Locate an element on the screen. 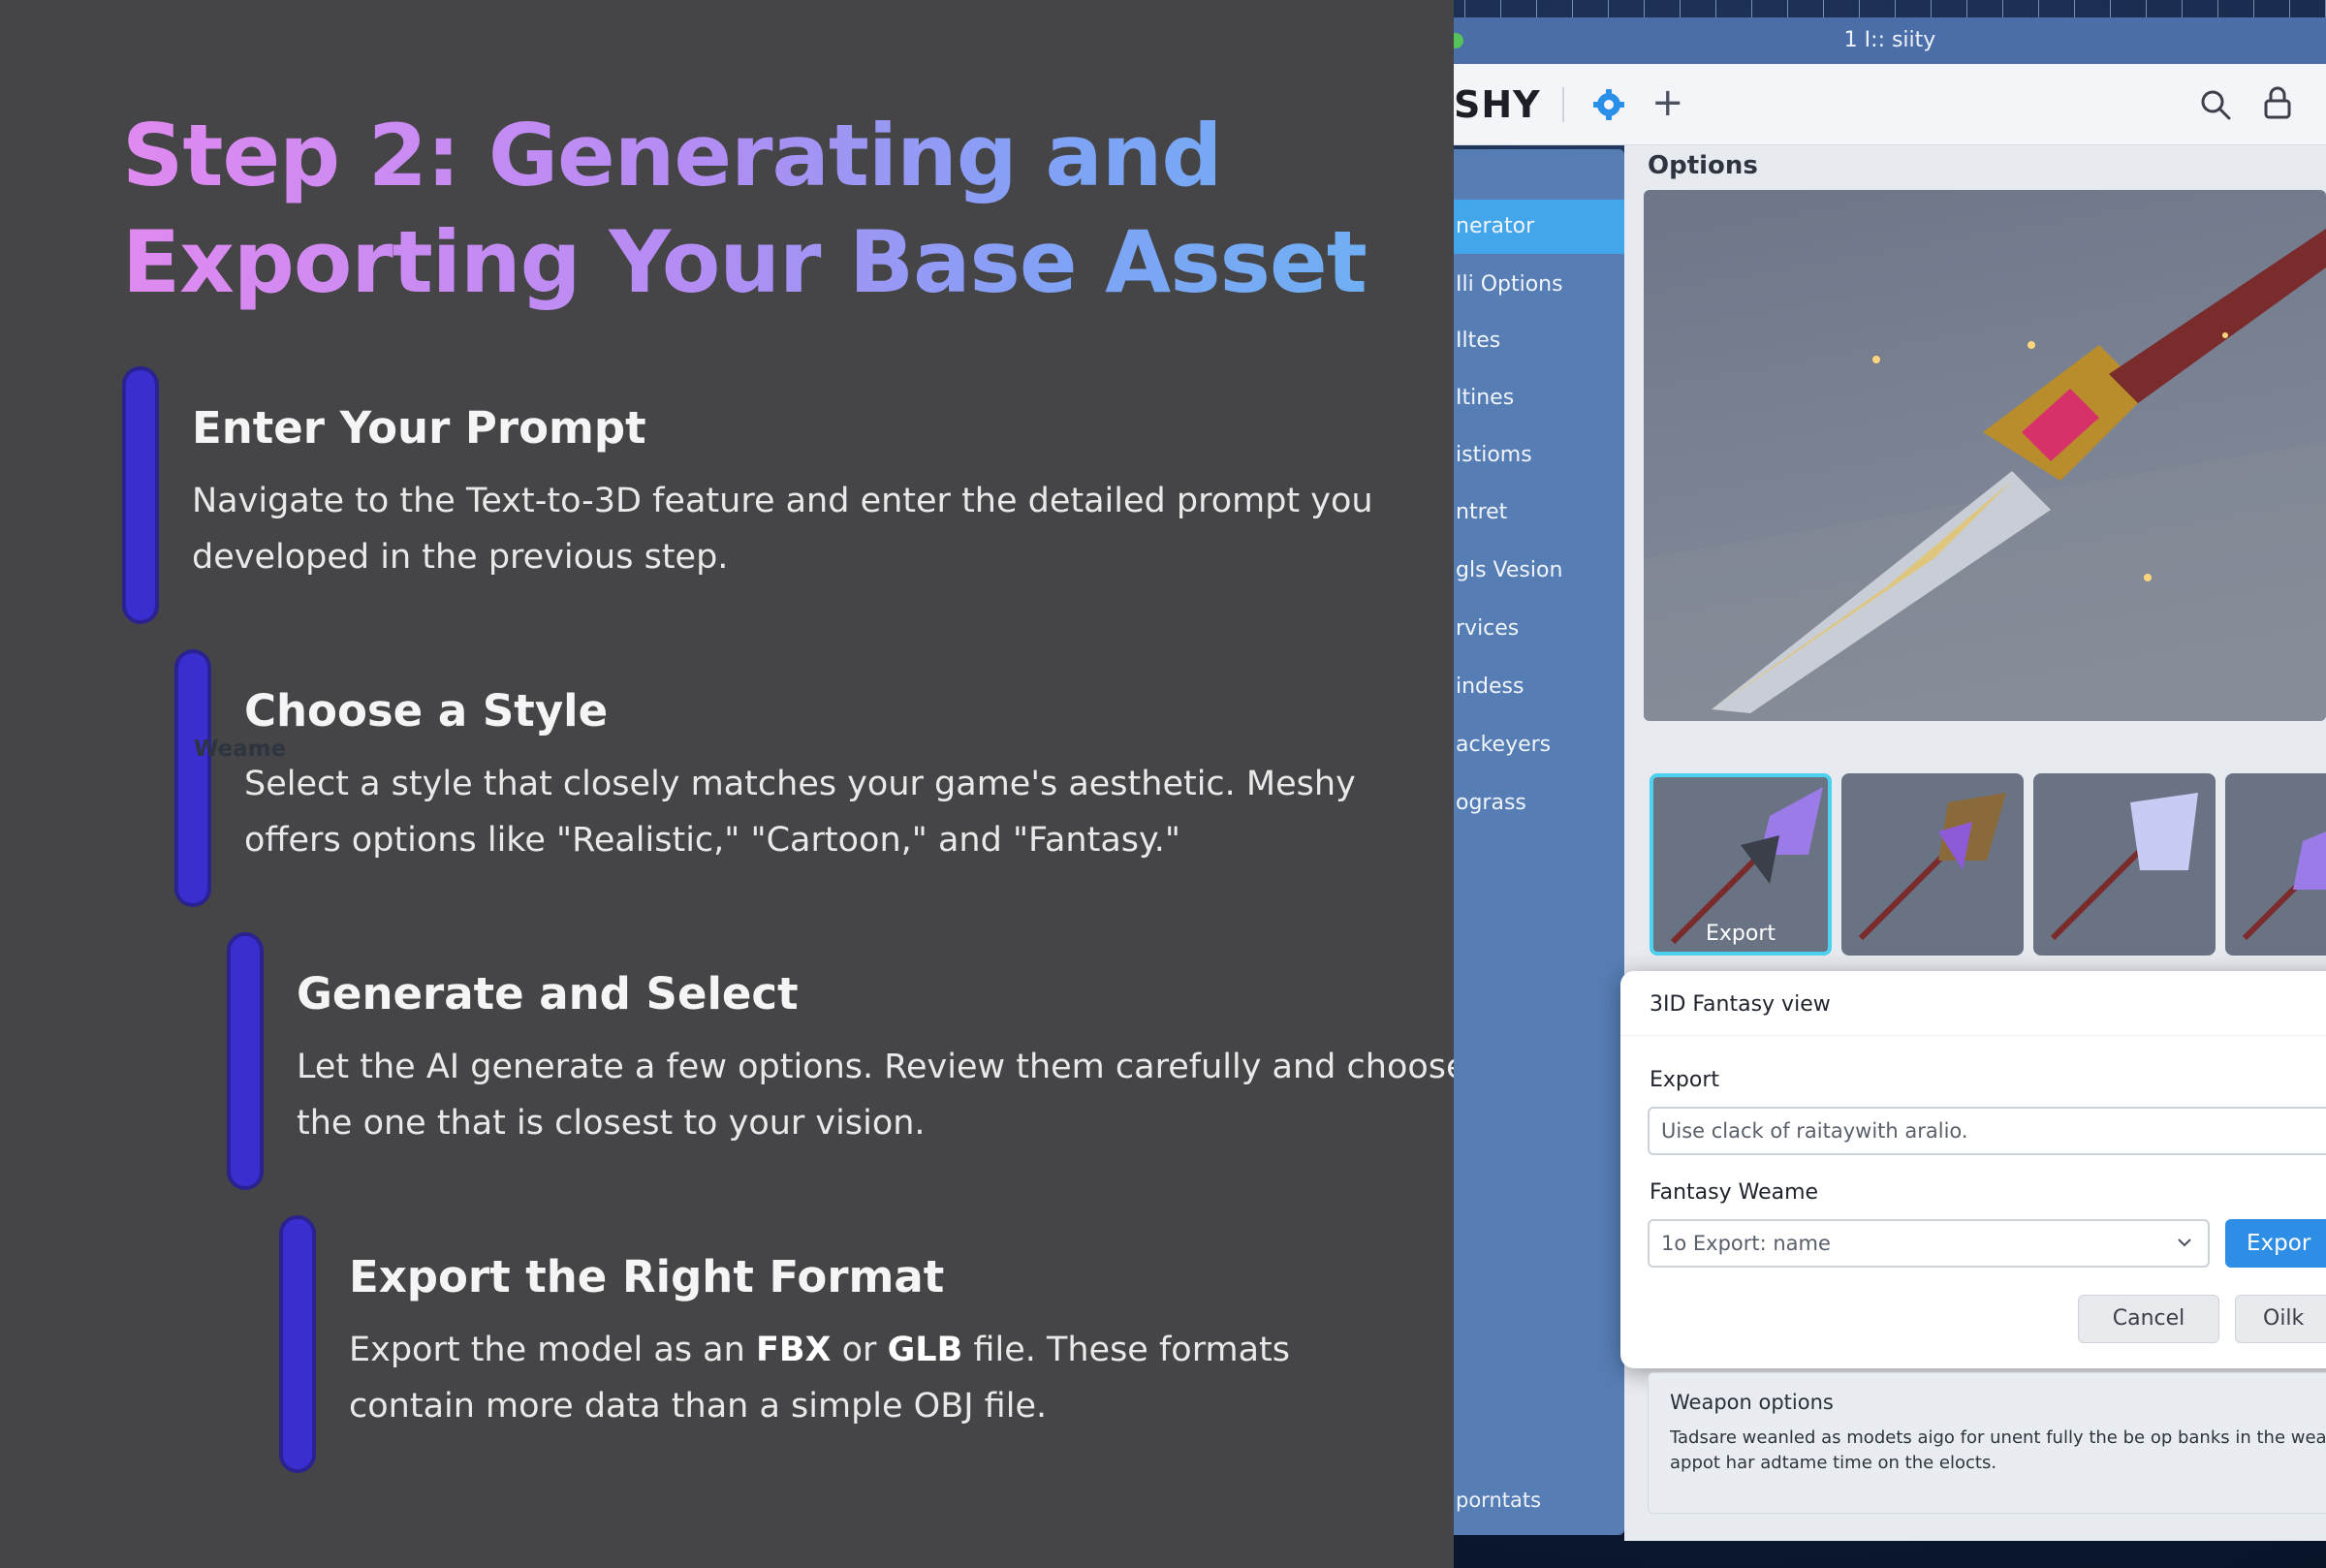 The width and height of the screenshot is (2326, 1568). weapon-options-line: appot har adtame time on the elocts. is located at coordinates (1833, 1463).